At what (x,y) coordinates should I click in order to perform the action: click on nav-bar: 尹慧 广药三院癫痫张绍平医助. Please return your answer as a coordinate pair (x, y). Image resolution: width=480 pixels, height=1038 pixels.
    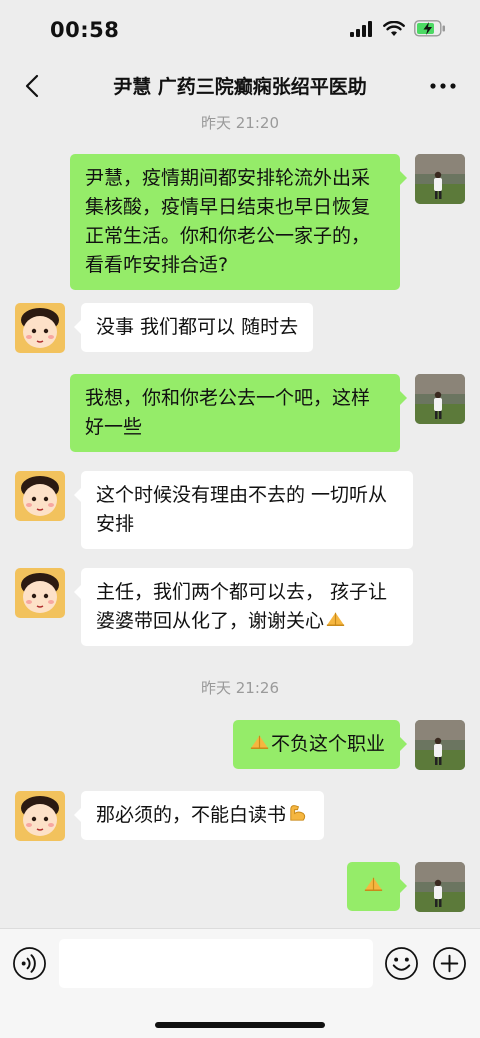
    Looking at the image, I should click on (240, 86).